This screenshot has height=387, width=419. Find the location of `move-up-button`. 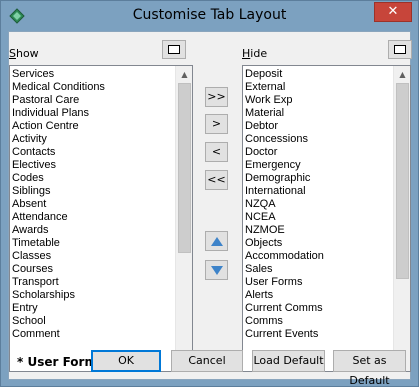

move-up-button is located at coordinates (216, 241).